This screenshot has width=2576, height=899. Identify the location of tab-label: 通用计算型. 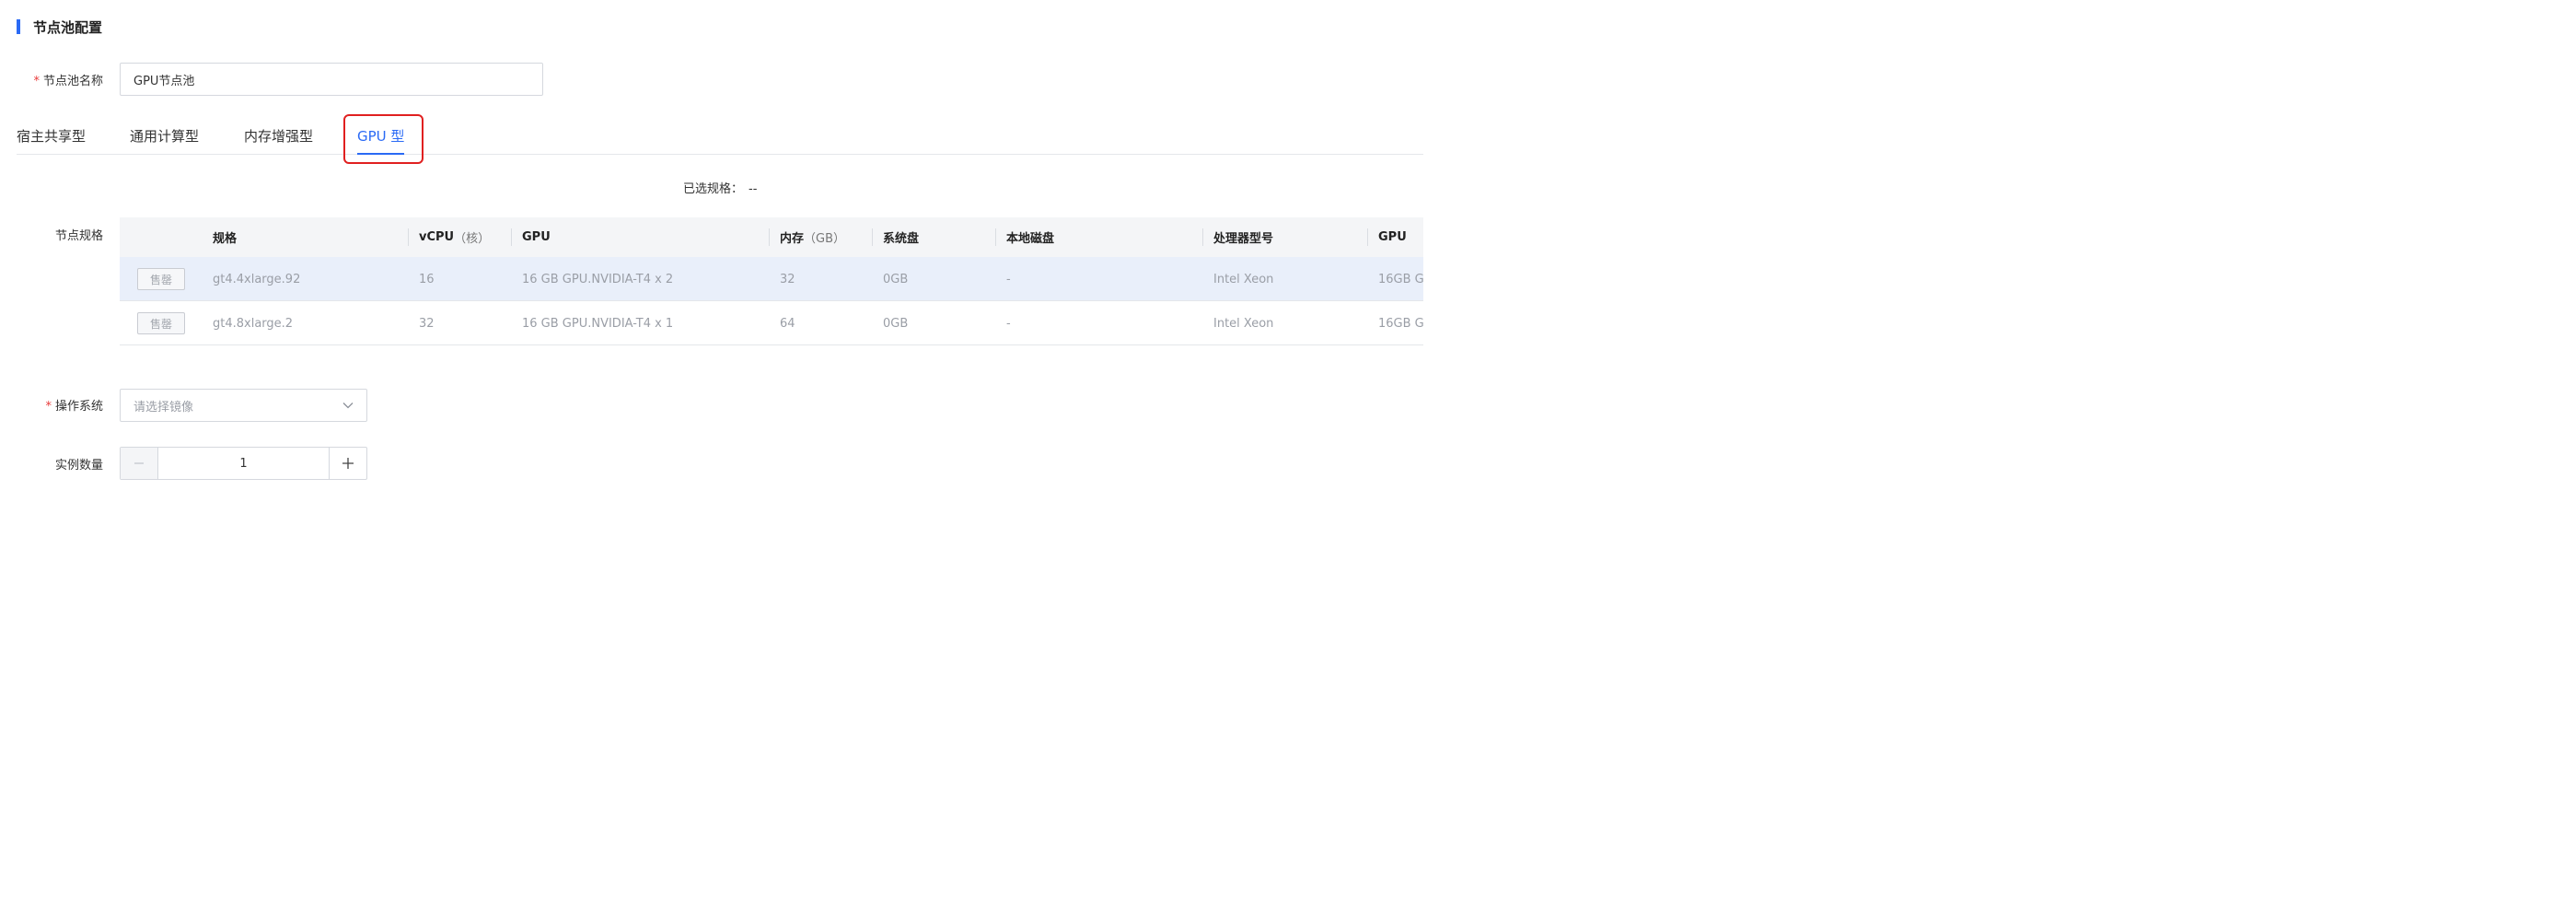
(165, 136).